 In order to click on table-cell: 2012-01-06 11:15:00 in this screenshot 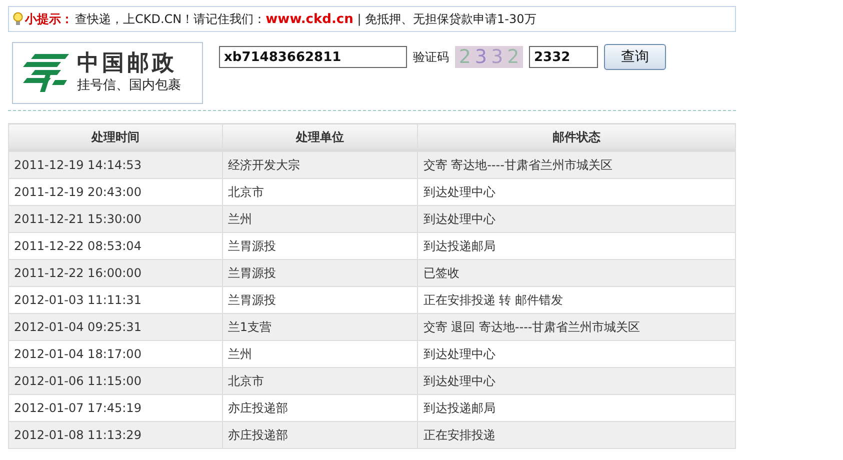, I will do `click(115, 381)`.